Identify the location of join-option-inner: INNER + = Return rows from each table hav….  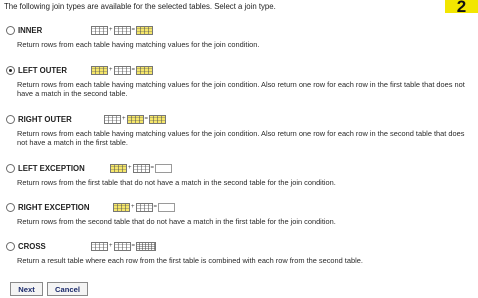
(241, 36).